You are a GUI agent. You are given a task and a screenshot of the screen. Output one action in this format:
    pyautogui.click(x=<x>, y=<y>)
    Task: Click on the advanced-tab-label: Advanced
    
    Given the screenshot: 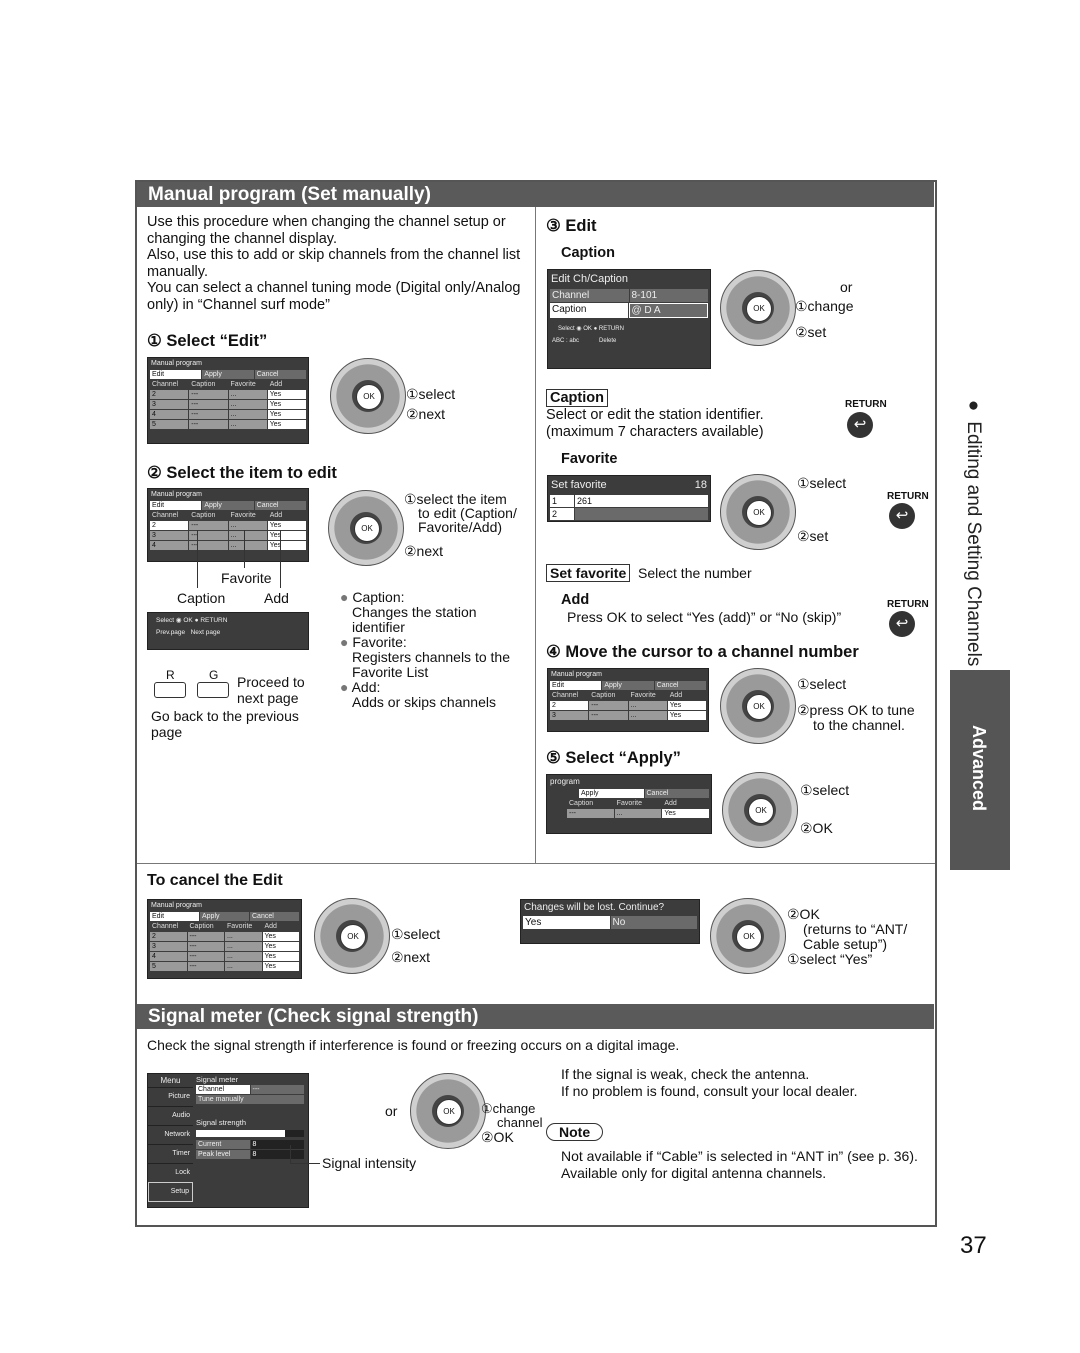 What is the action you would take?
    pyautogui.click(x=979, y=768)
    